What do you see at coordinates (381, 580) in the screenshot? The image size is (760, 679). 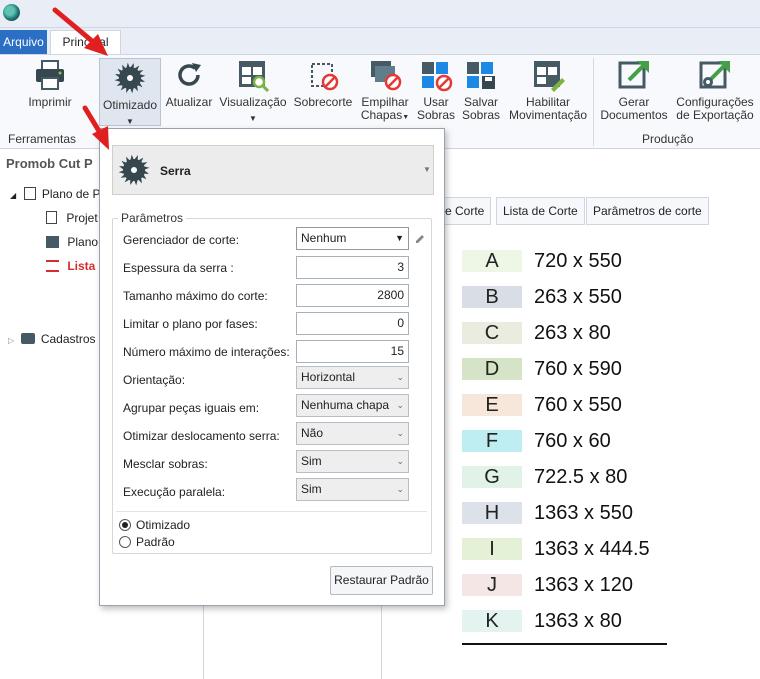 I see `restaurar-padrao-button: Restaurar Padrão` at bounding box center [381, 580].